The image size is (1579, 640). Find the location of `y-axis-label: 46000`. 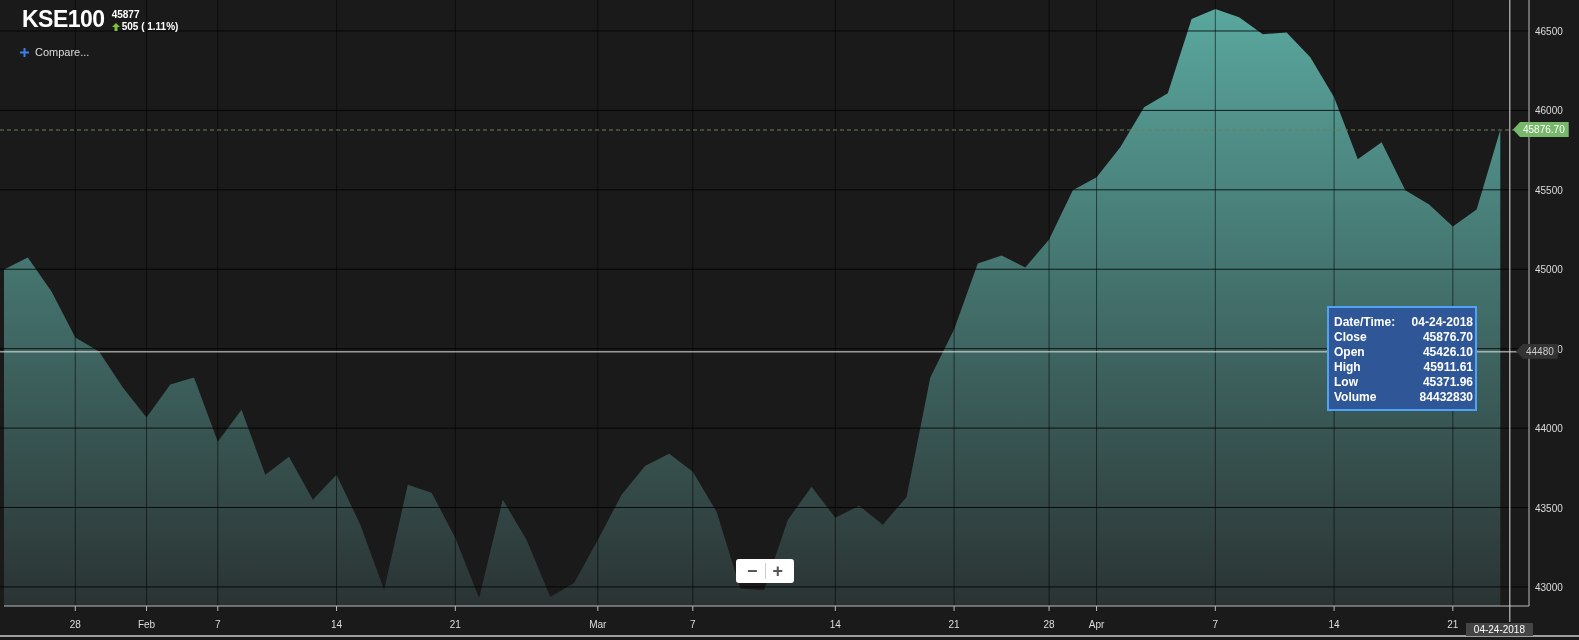

y-axis-label: 46000 is located at coordinates (1549, 111).